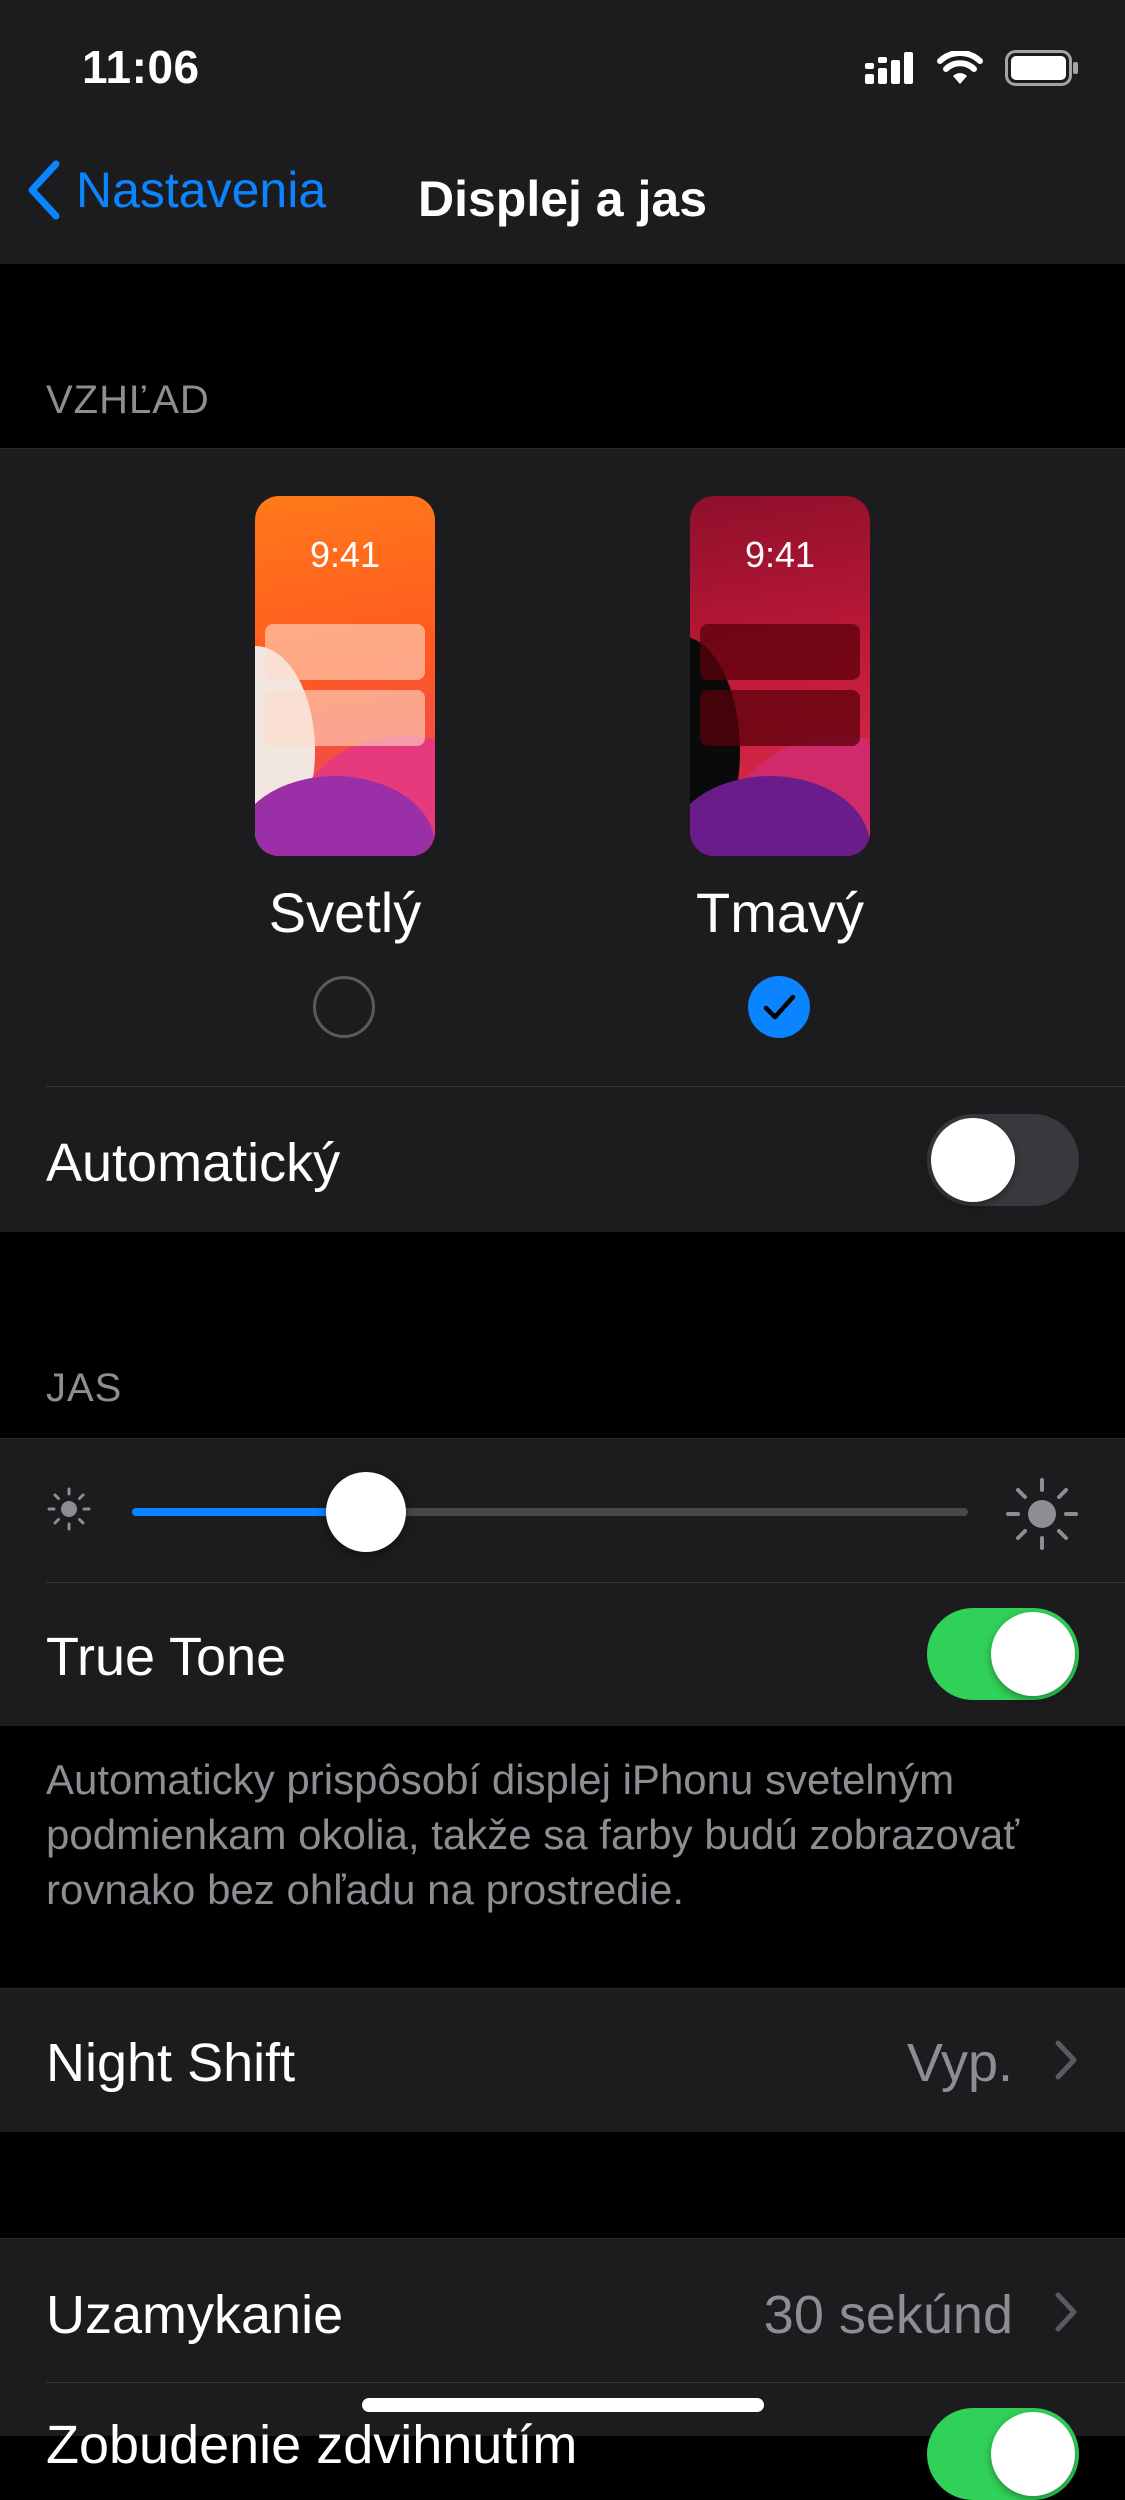  I want to click on light-mode-preview: 9:41, so click(345, 676).